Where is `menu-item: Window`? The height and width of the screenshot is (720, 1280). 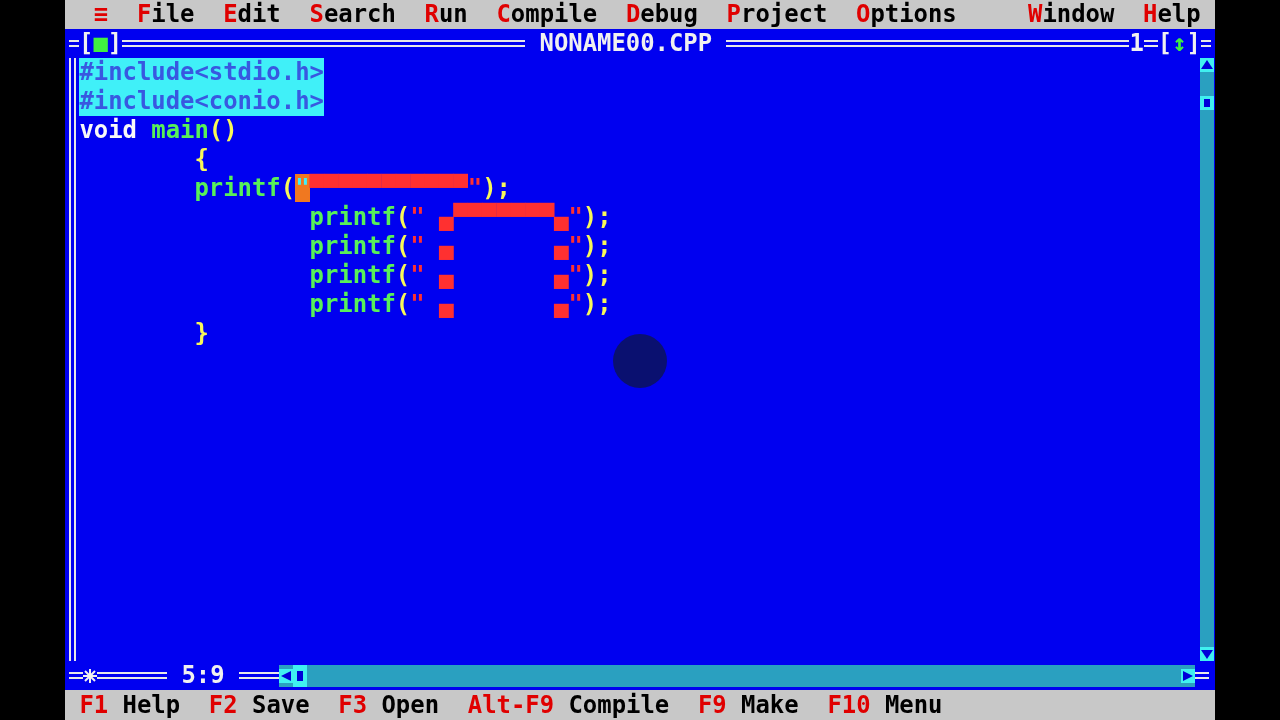
menu-item: Window is located at coordinates (1071, 14).